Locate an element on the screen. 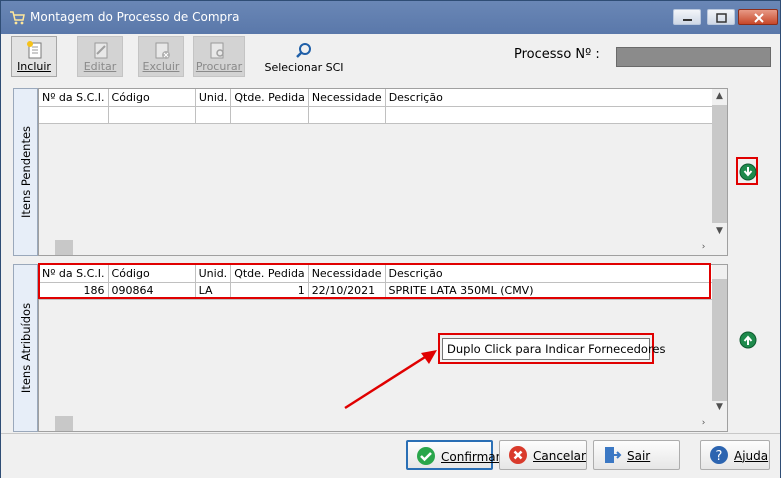  exit-door-icon is located at coordinates (613, 455).